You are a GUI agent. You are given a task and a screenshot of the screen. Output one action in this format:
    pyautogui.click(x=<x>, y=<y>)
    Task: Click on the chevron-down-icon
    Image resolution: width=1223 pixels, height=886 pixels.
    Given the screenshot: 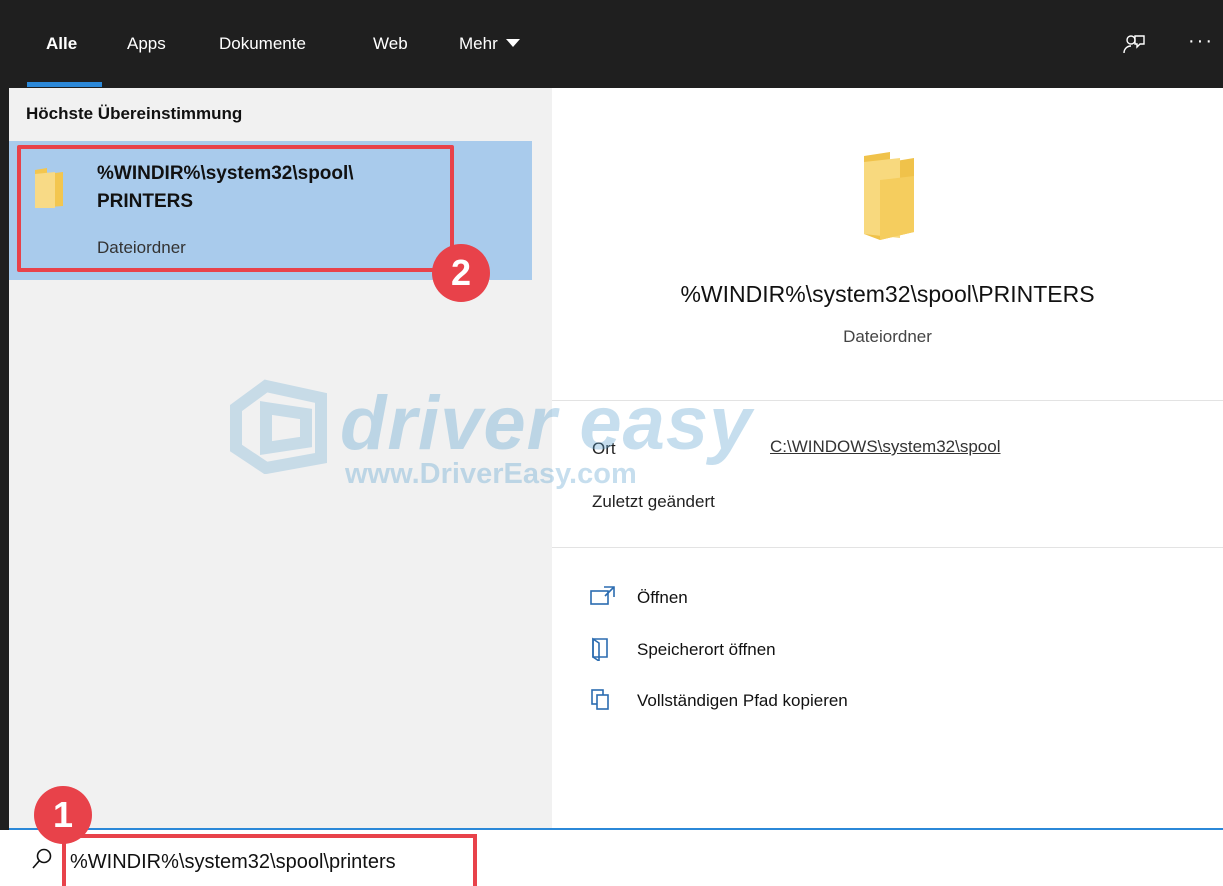 What is the action you would take?
    pyautogui.click(x=512, y=42)
    